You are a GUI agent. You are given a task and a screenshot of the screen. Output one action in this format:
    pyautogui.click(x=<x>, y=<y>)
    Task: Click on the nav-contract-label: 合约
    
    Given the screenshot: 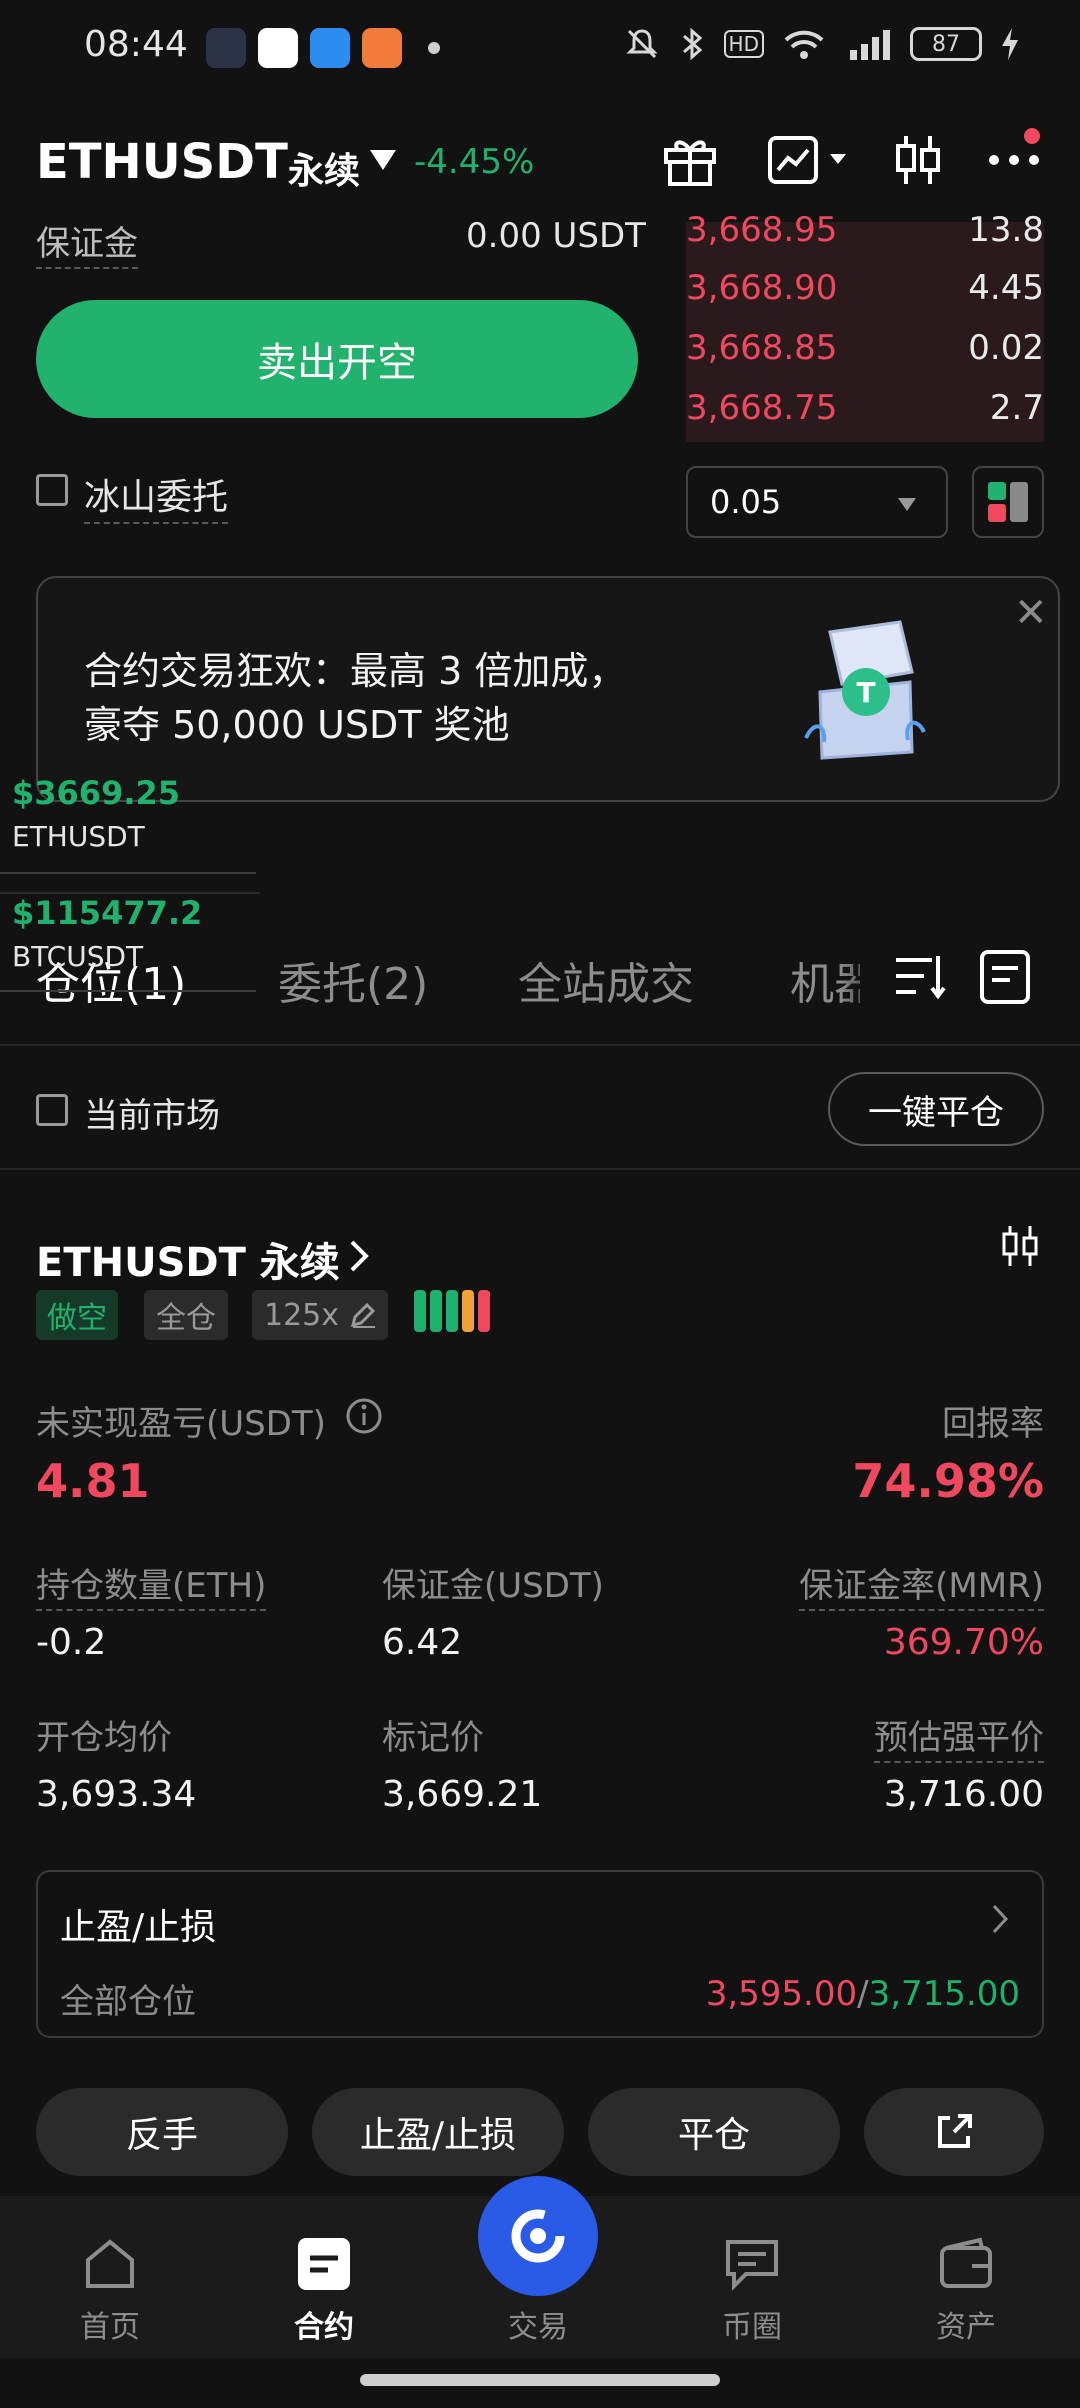 What is the action you would take?
    pyautogui.click(x=324, y=2324)
    